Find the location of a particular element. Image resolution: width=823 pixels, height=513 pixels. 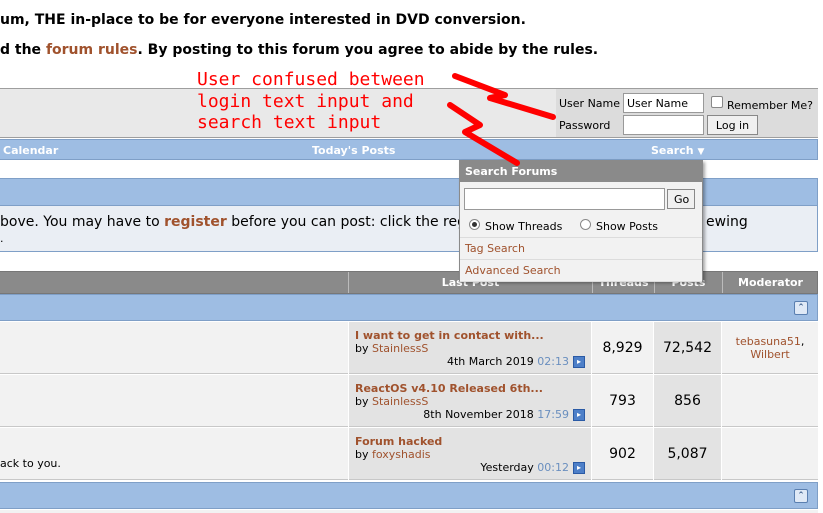

annotation-arrows is located at coordinates (501, 119).